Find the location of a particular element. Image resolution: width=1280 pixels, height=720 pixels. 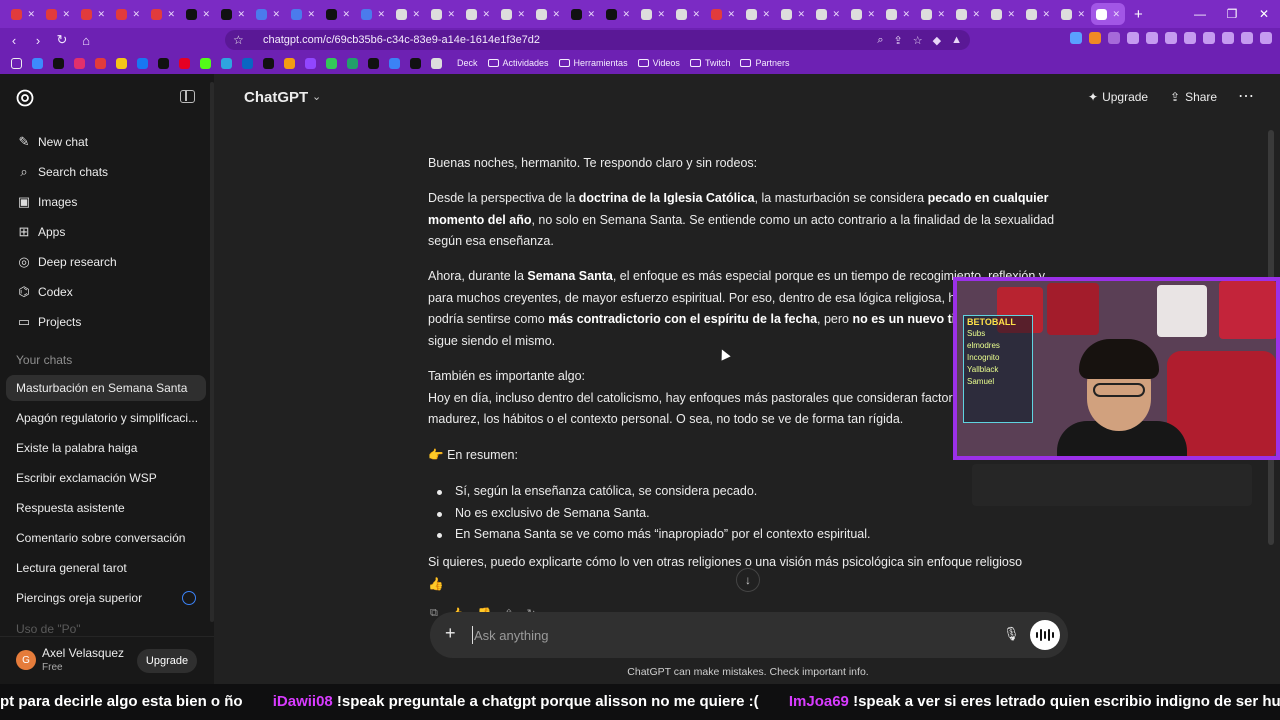

user-profile: G Axel Velasquez Free Upgrade is located at coordinates (107, 660).